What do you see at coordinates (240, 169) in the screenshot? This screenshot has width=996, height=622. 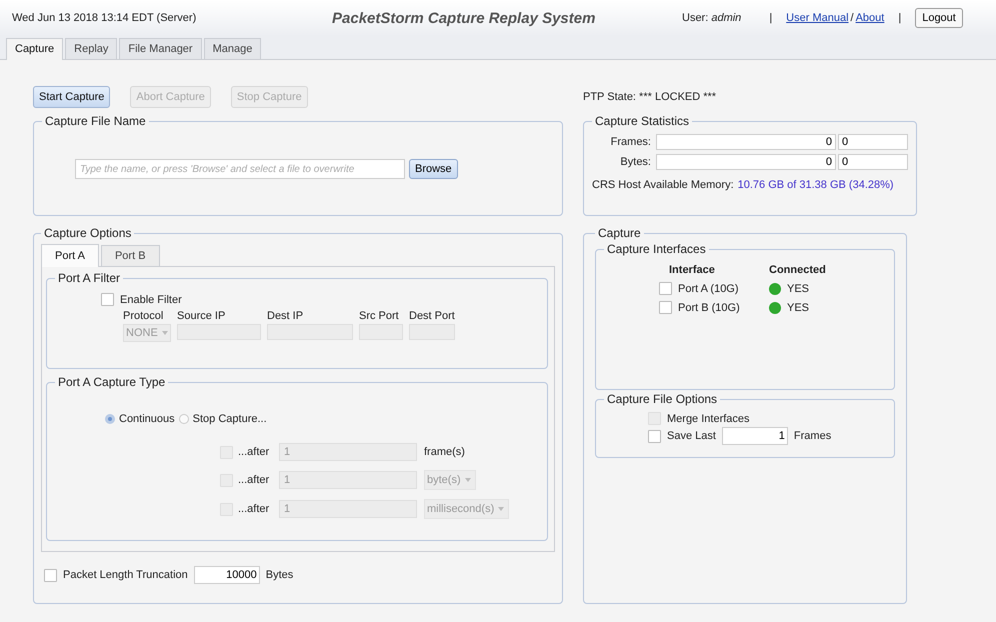 I see `file-name-field: Type the name, or press 'Browse' and select a file to overwrite` at bounding box center [240, 169].